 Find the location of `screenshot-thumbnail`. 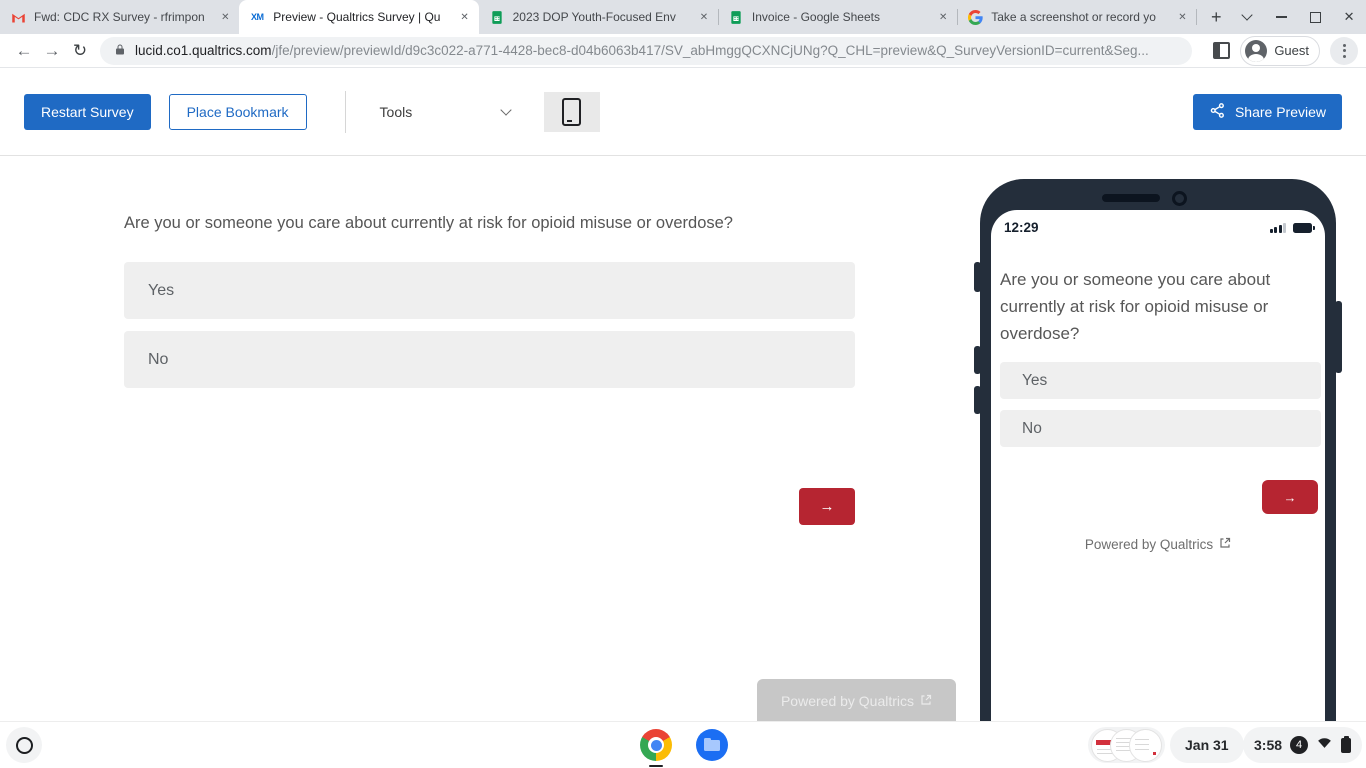

screenshot-thumbnail is located at coordinates (1145, 745).